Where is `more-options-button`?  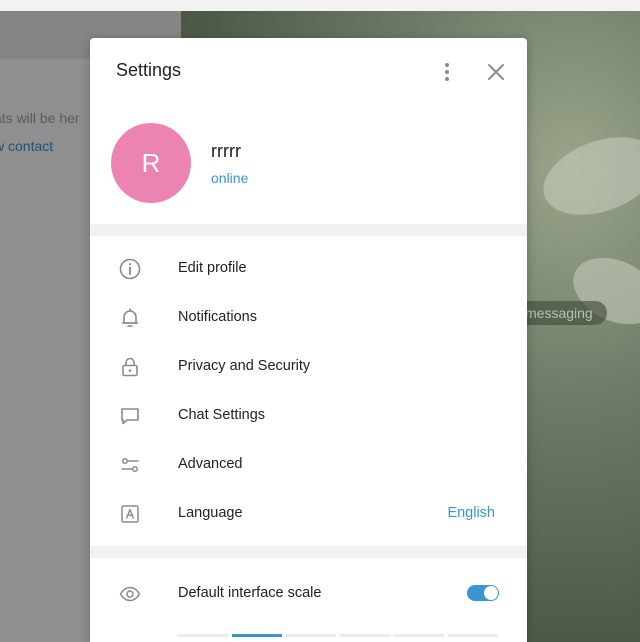
more-options-button is located at coordinates (447, 72).